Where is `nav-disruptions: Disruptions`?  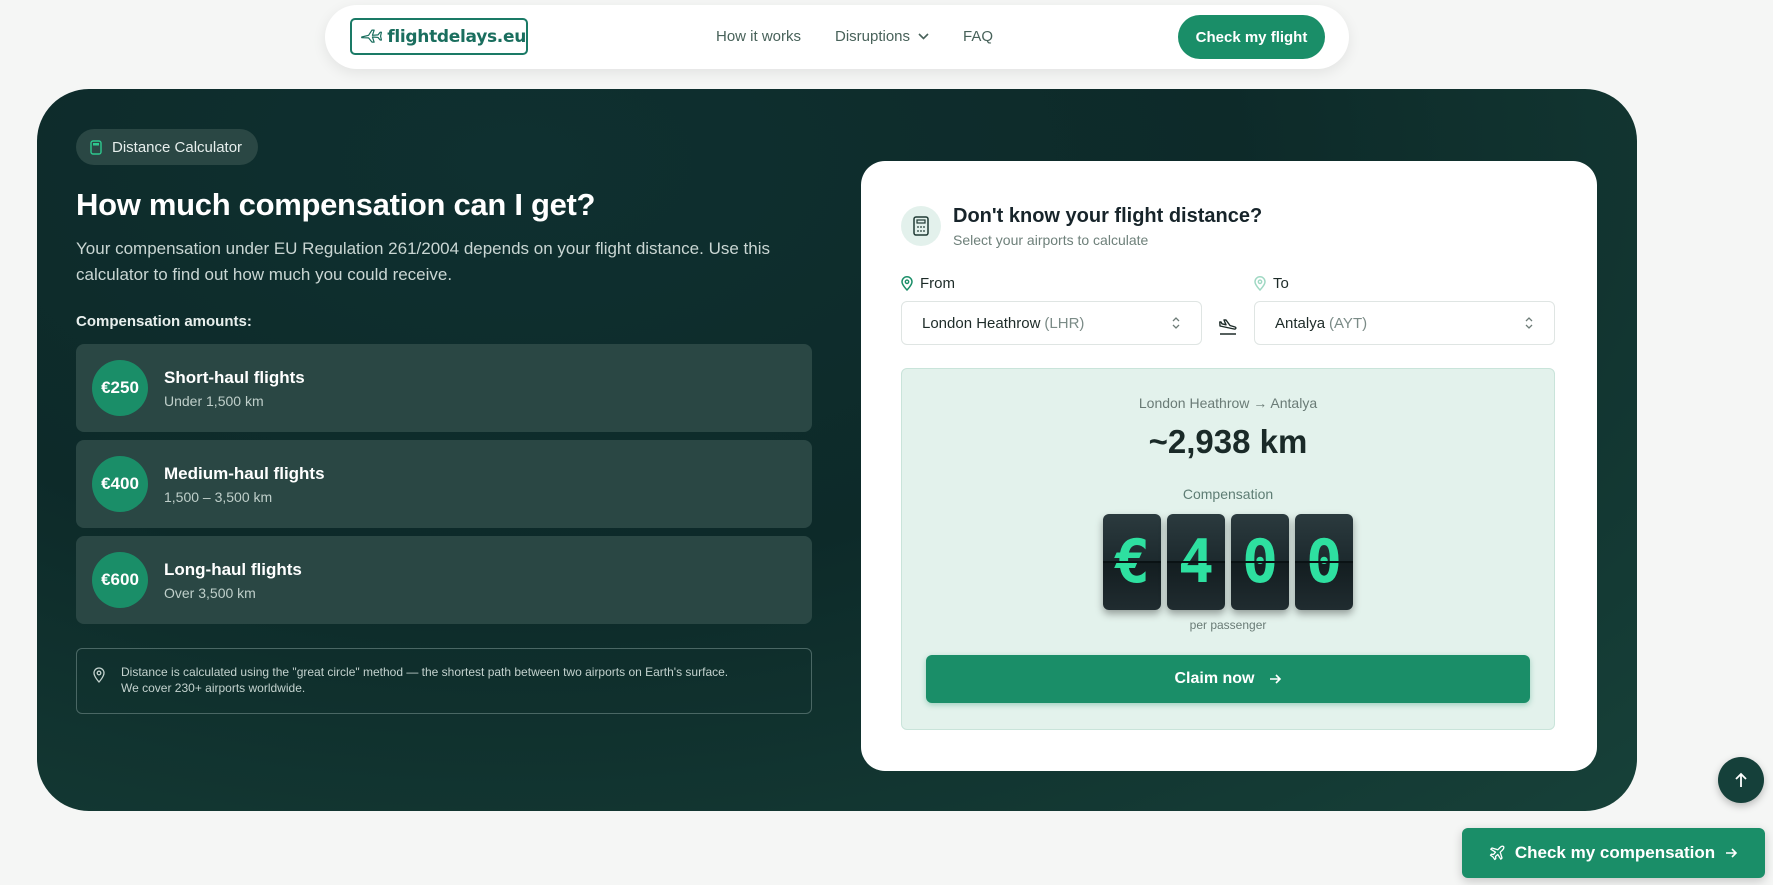 nav-disruptions: Disruptions is located at coordinates (882, 36).